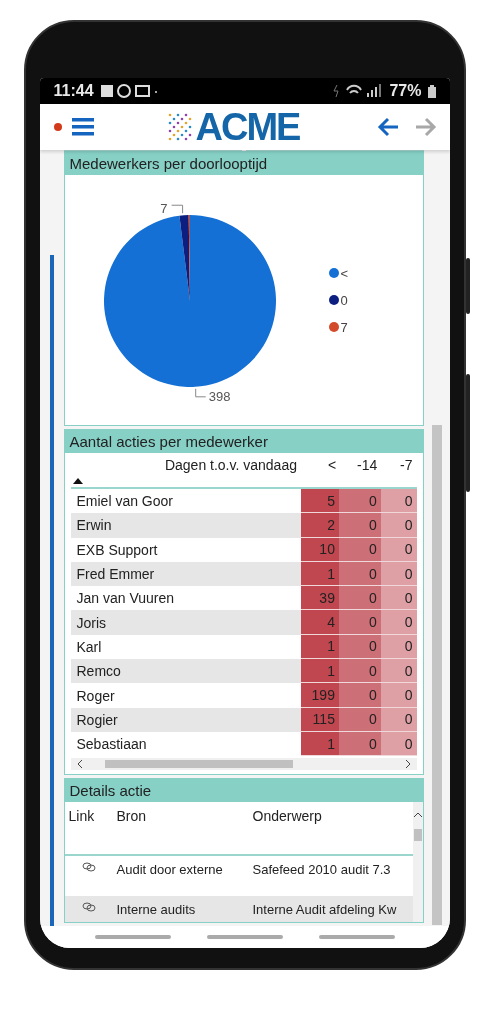  I want to click on column-header: Onderwerp, so click(328, 828).